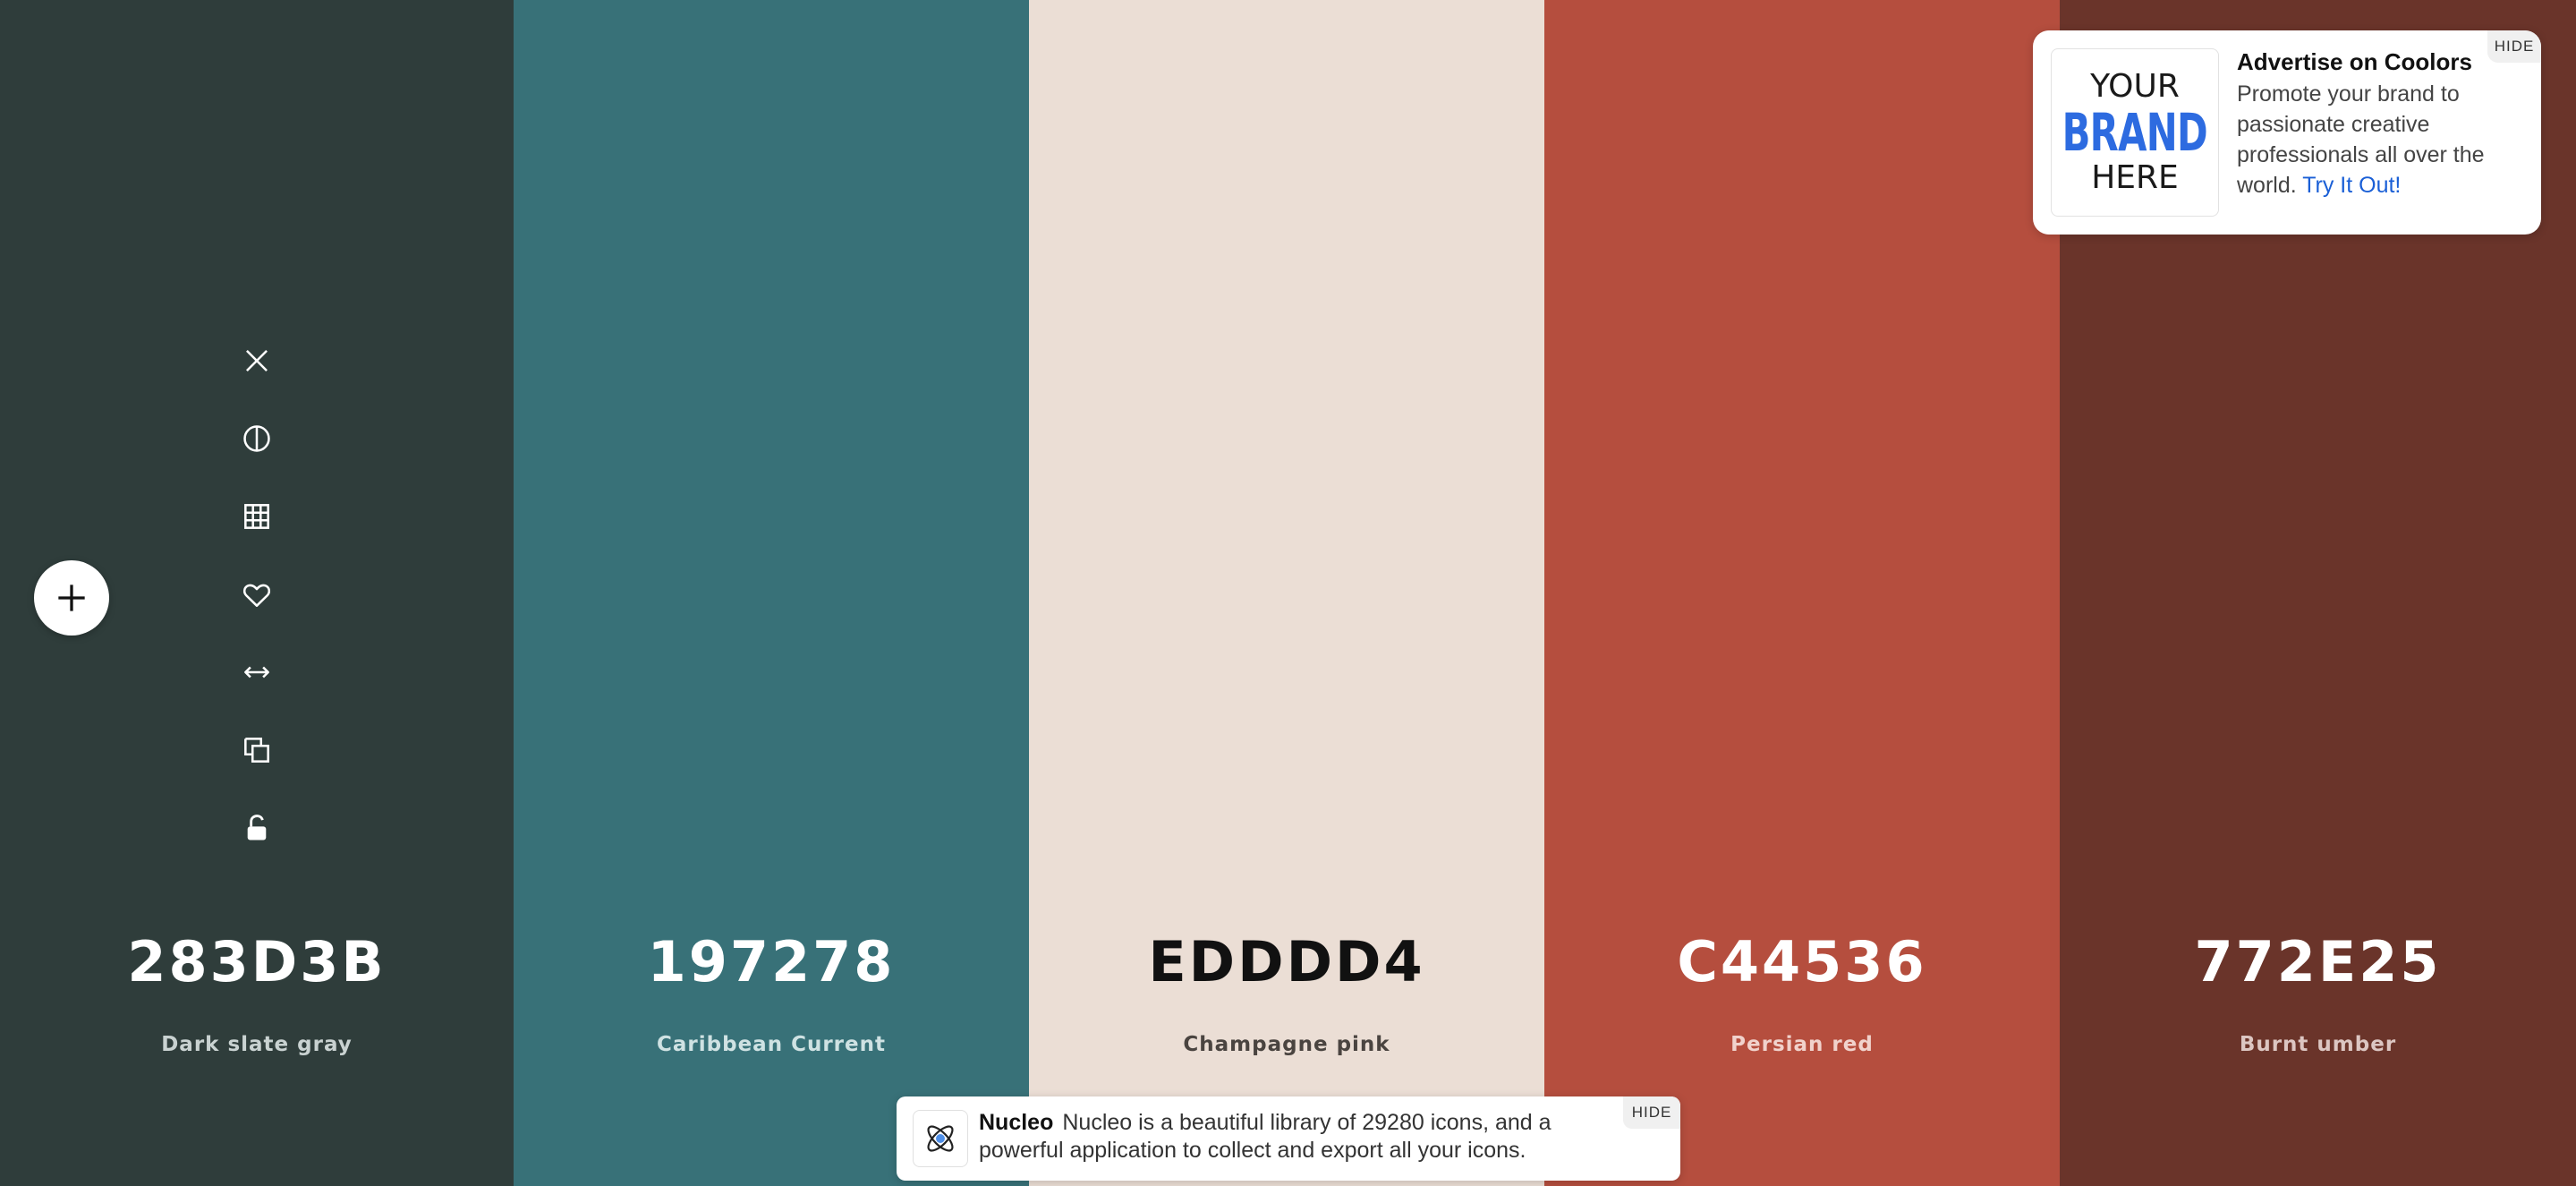 Image resolution: width=2576 pixels, height=1186 pixels. I want to click on color-name: Caribbean Current, so click(771, 1044).